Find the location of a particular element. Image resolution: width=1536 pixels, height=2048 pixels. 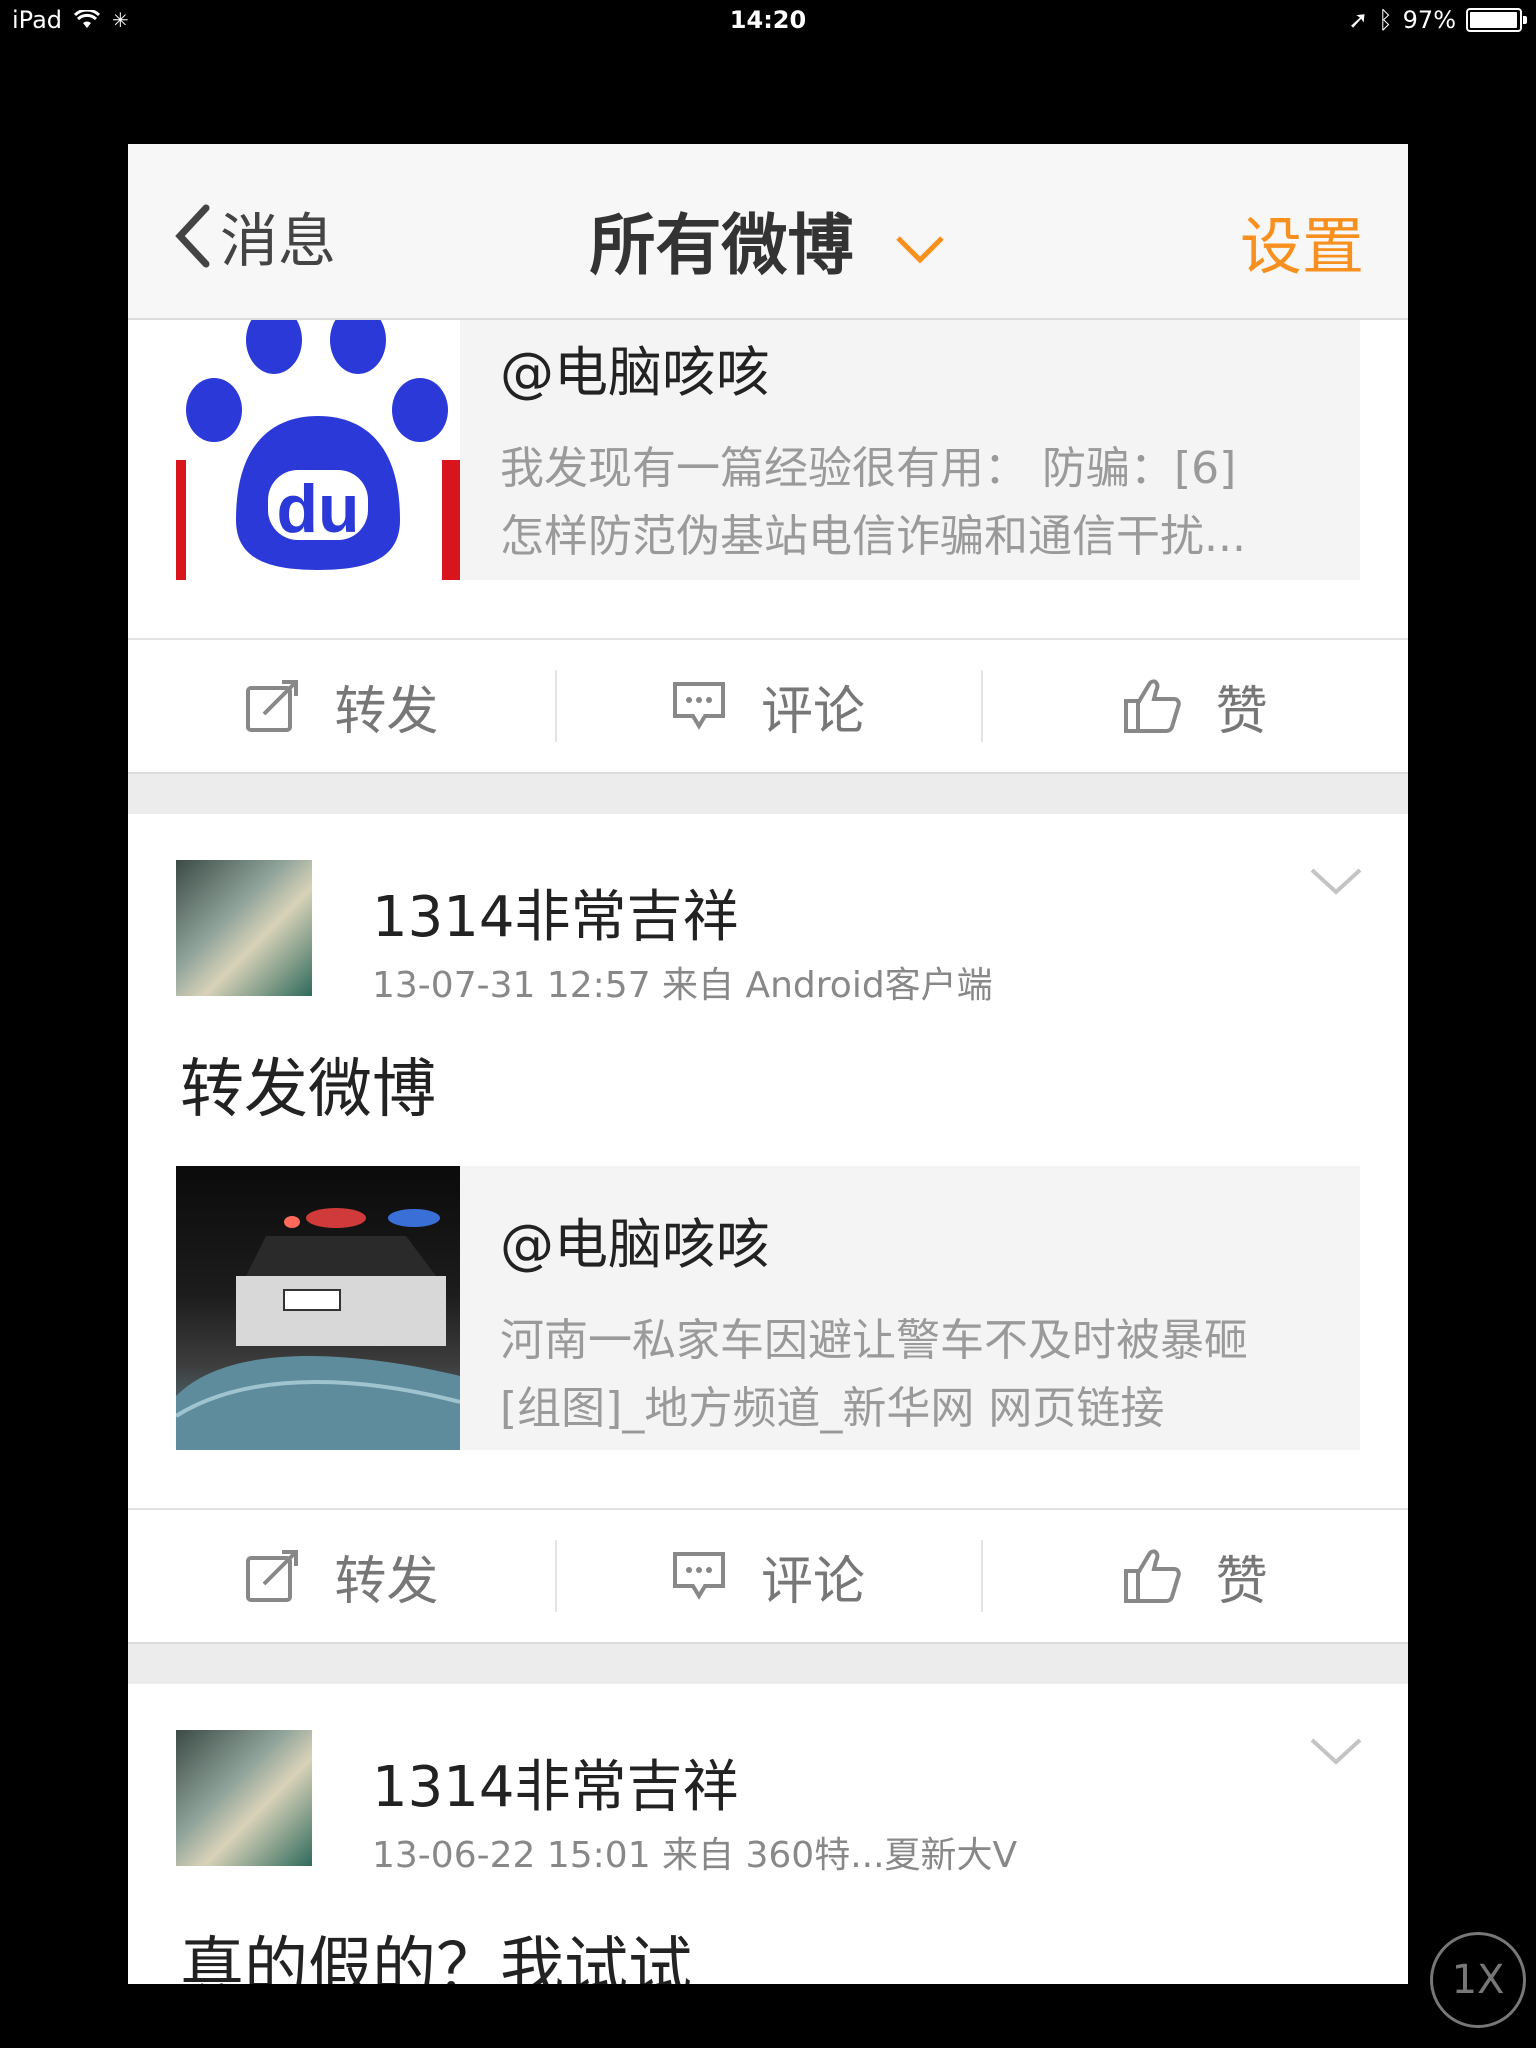

repost-desc-line: 我发现有一篇经验很有用： 防骗：[6] is located at coordinates (868, 468).